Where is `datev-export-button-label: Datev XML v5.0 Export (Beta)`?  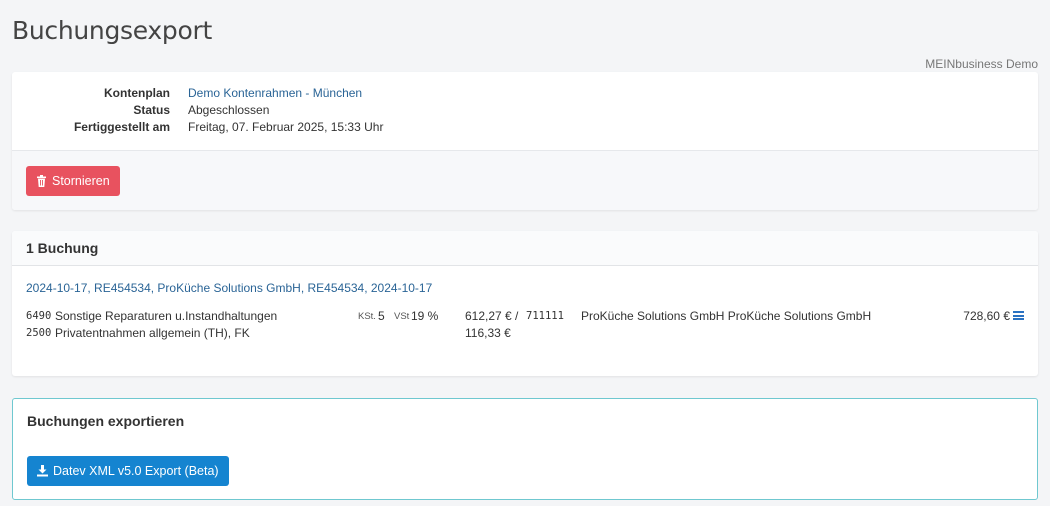 datev-export-button-label: Datev XML v5.0 Export (Beta) is located at coordinates (136, 471).